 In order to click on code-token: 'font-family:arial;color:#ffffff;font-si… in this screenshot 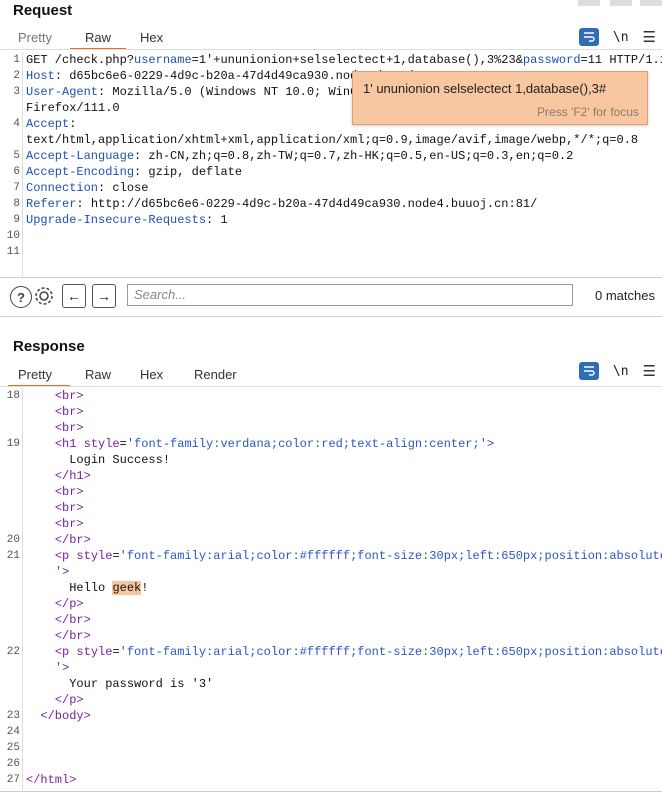, I will do `click(390, 652)`.